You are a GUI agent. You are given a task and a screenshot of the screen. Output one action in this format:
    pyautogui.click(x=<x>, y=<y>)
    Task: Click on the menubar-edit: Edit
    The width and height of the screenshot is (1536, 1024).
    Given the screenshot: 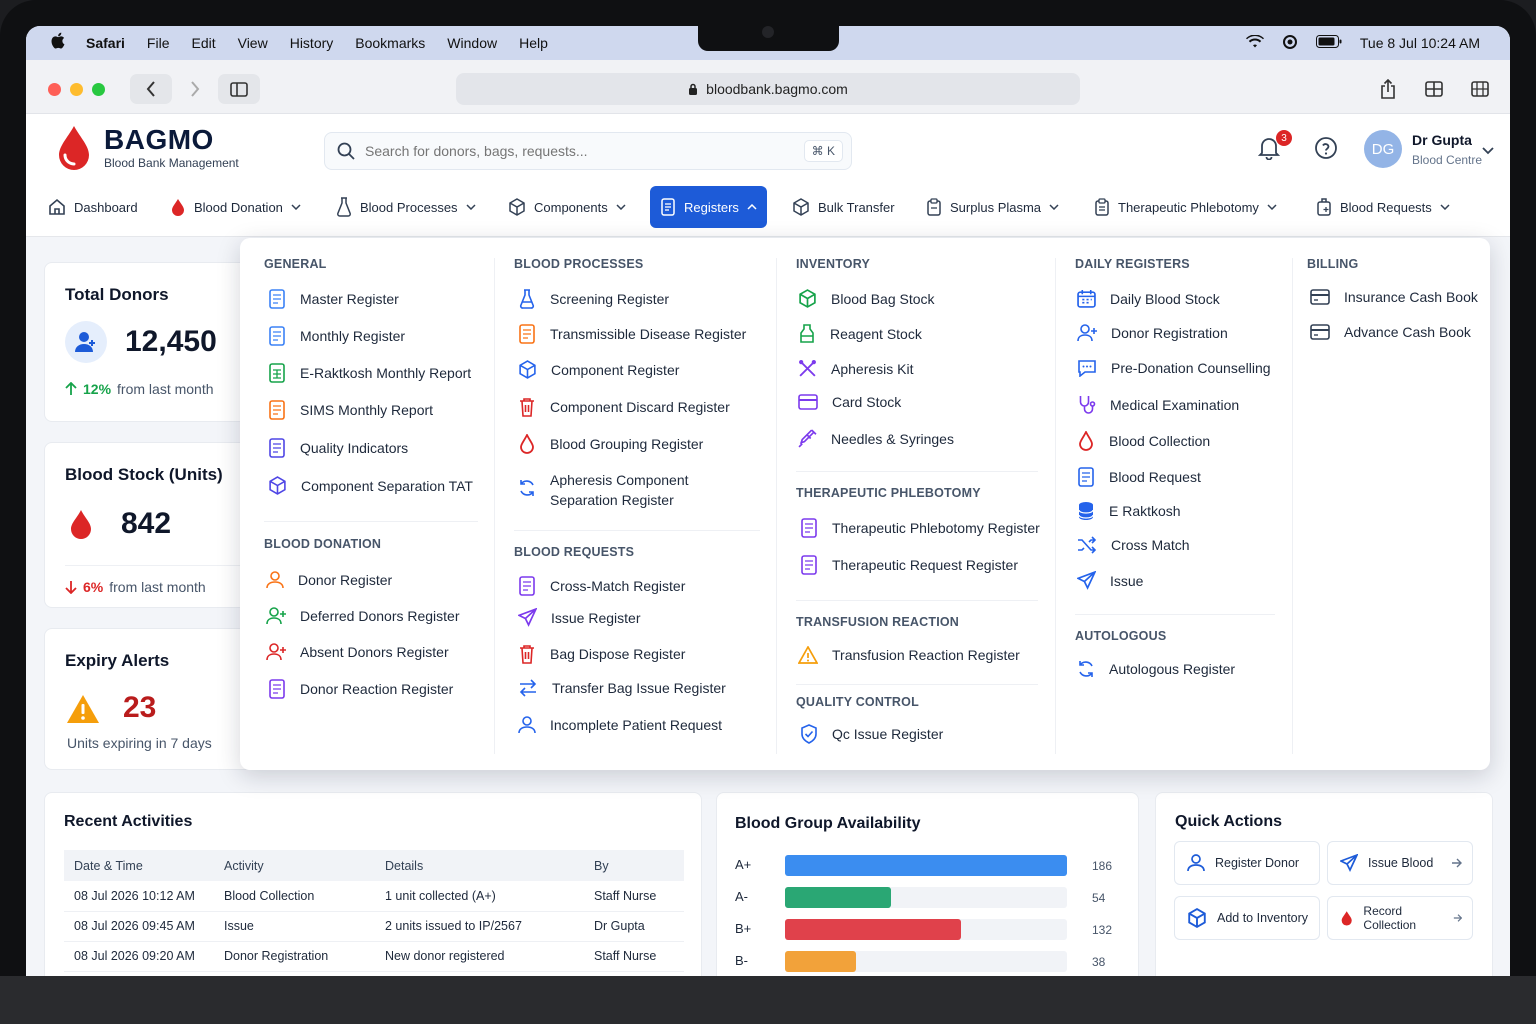 What is the action you would take?
    pyautogui.click(x=203, y=43)
    